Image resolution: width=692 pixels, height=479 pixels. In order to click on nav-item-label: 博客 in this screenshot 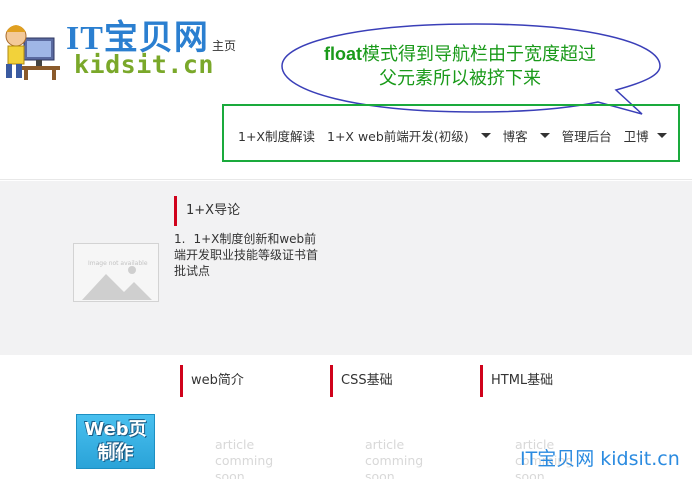, I will do `click(515, 136)`.